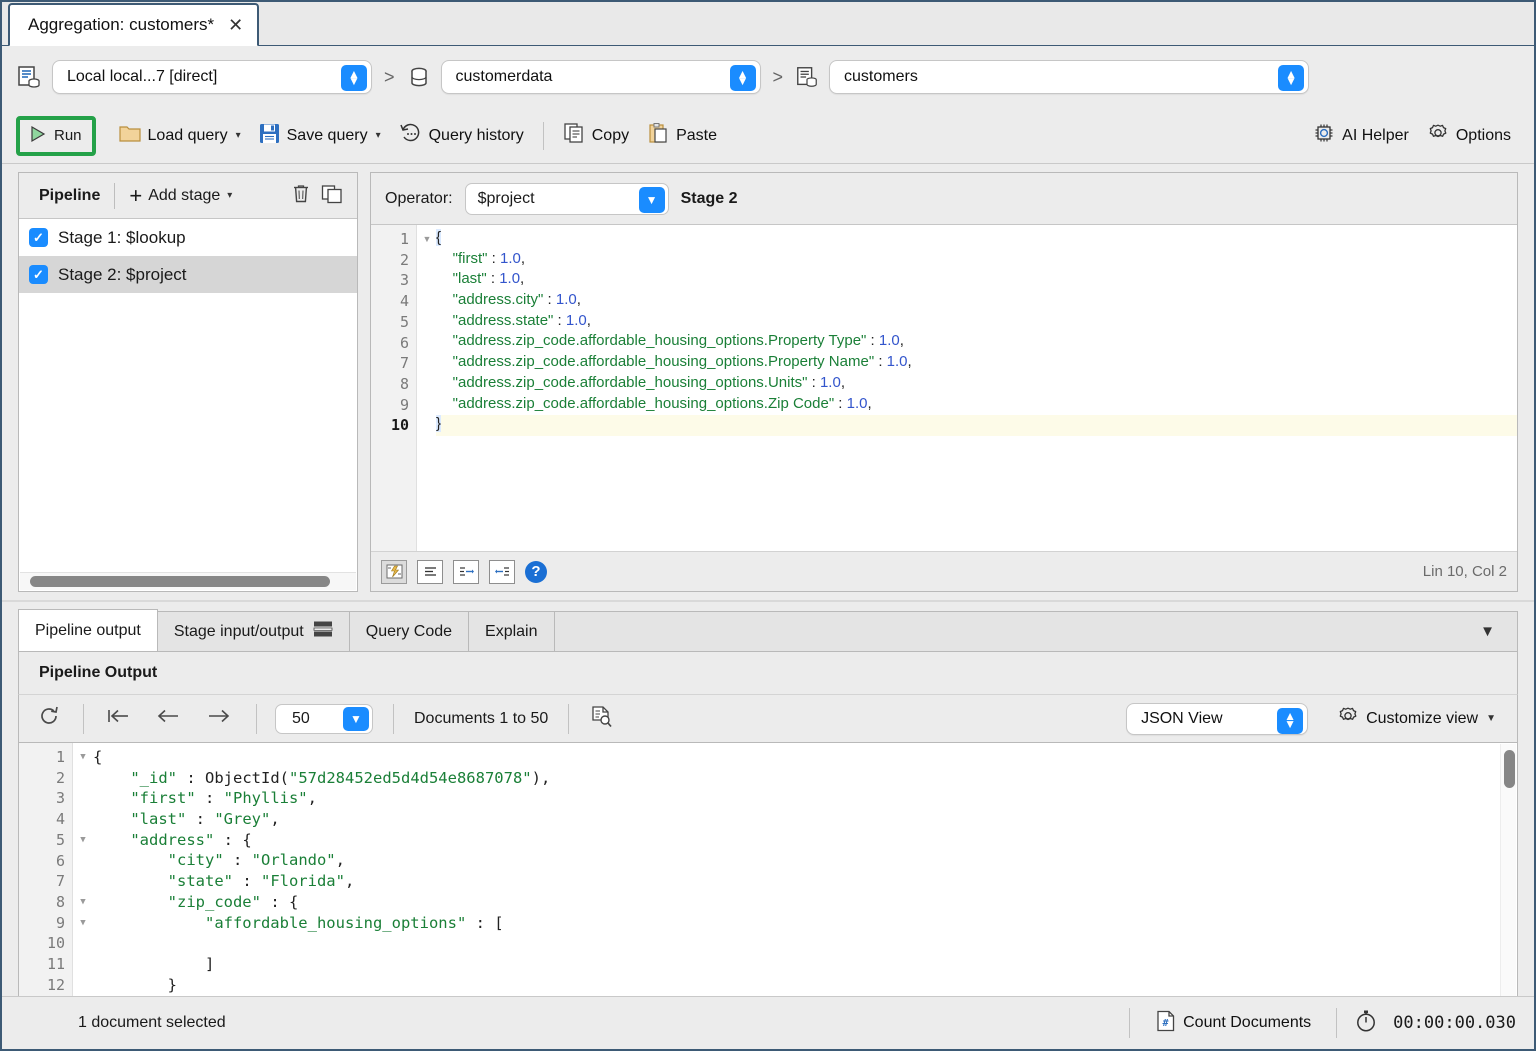  What do you see at coordinates (601, 719) in the screenshot?
I see `find-document-icon` at bounding box center [601, 719].